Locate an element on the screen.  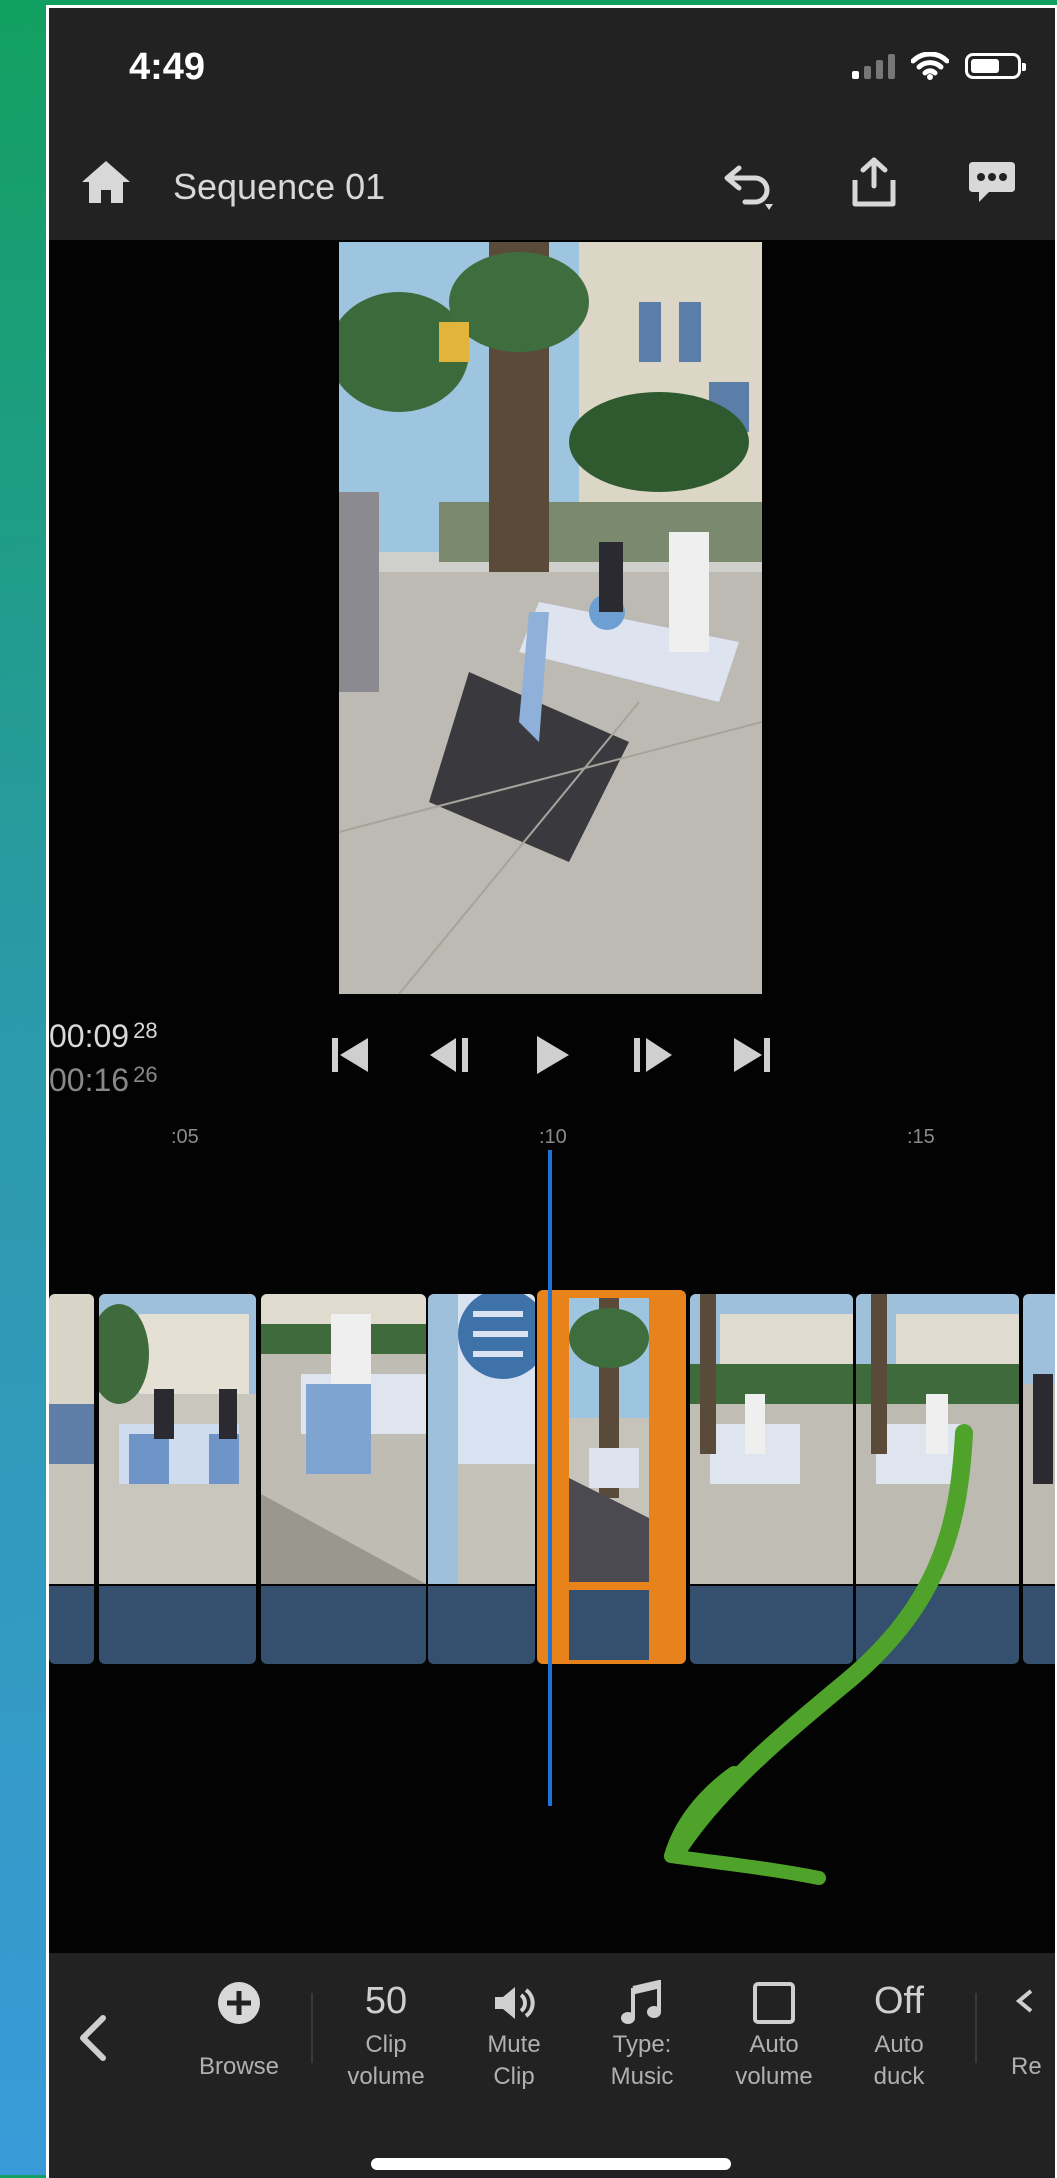
status-icons is located at coordinates (939, 66).